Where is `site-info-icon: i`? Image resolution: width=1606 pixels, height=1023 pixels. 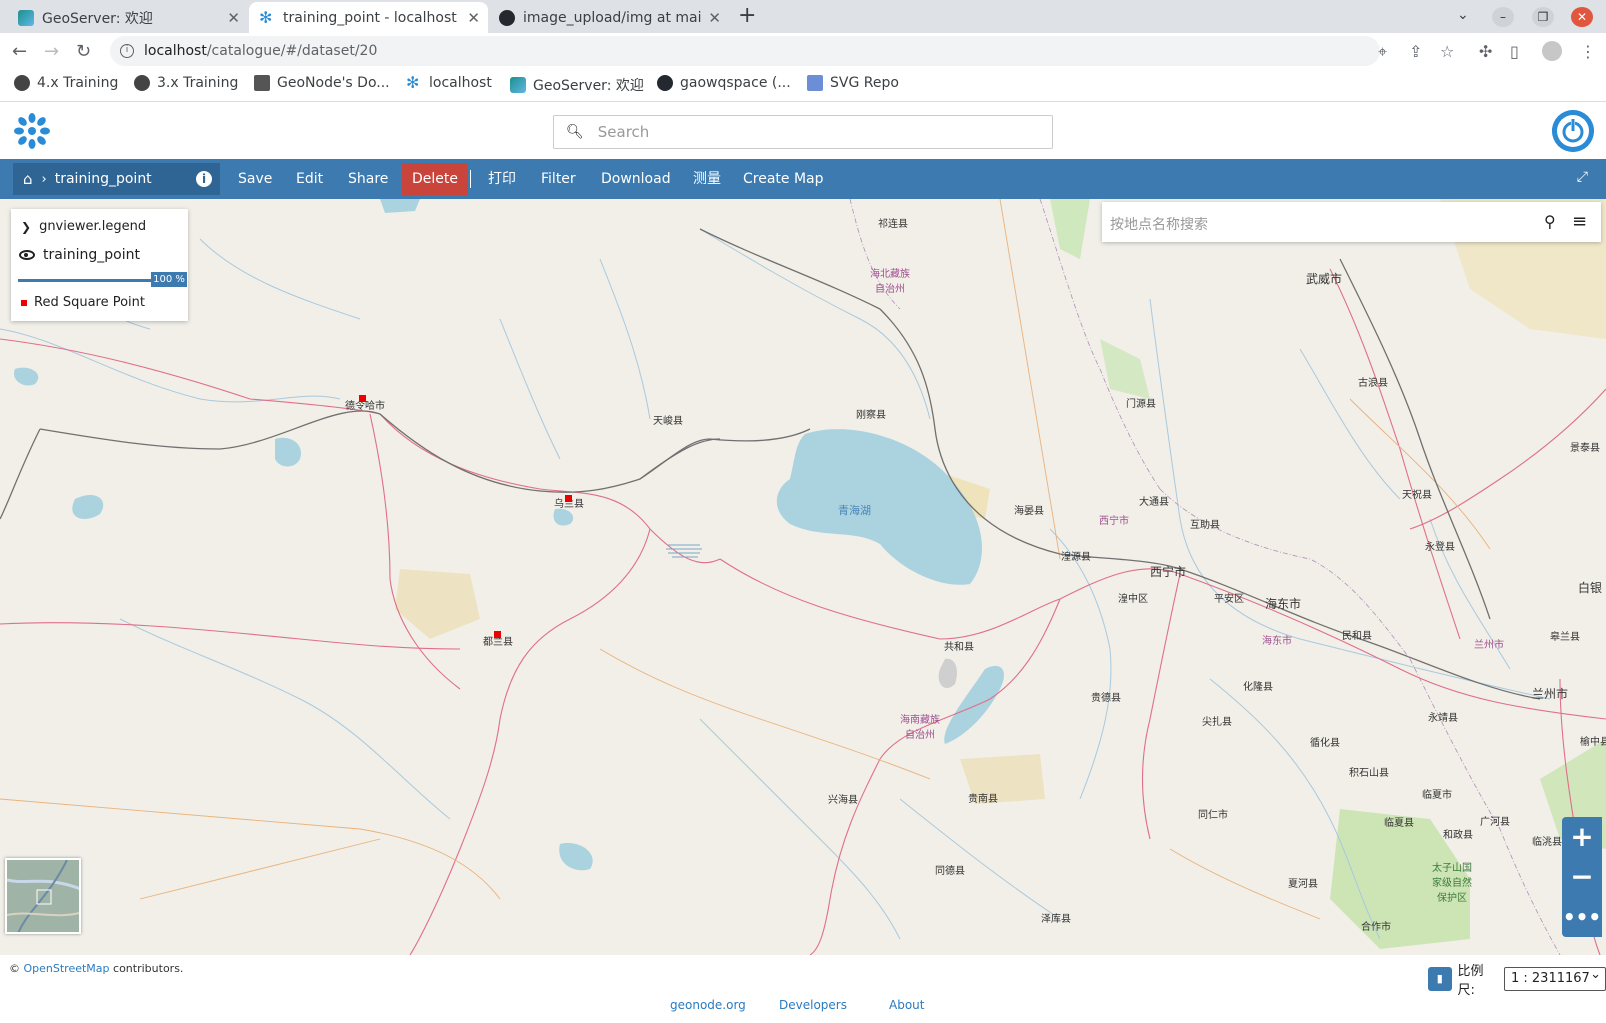
site-info-icon: i is located at coordinates (127, 51).